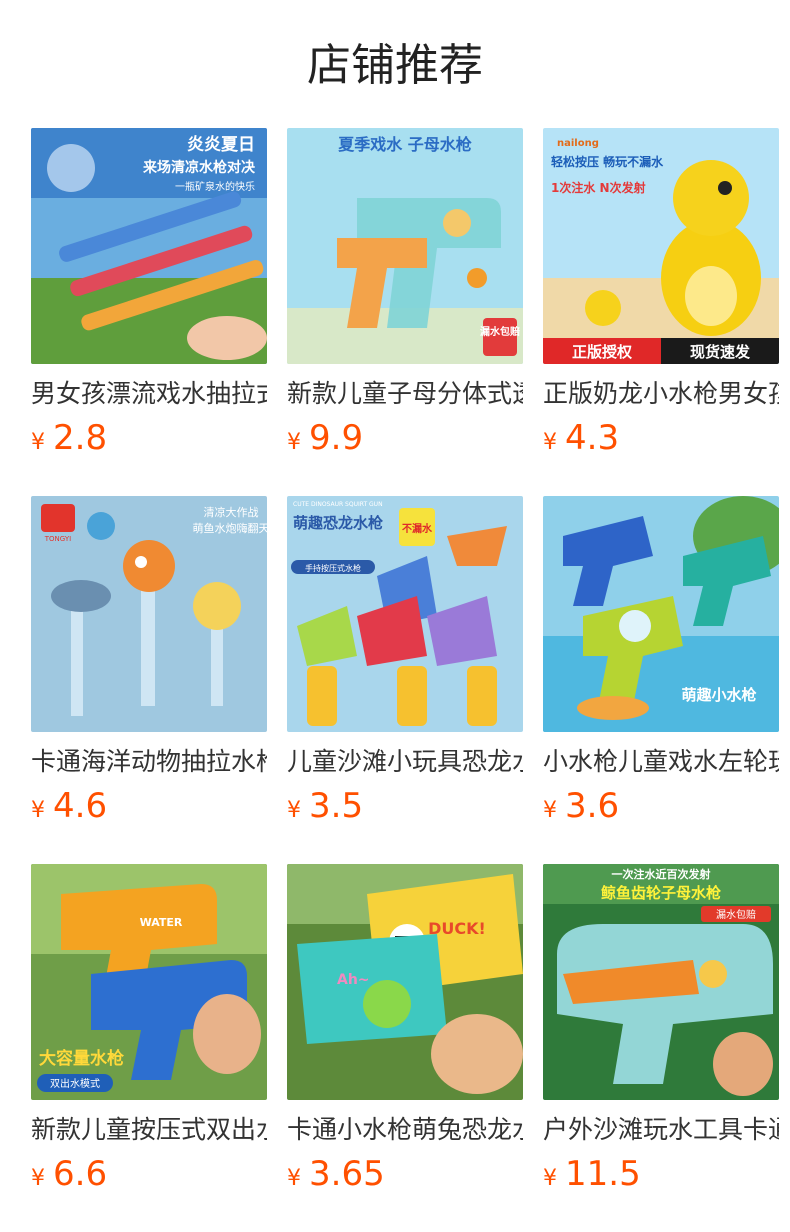  What do you see at coordinates (718, 695) in the screenshot?
I see `banner-text: 萌趣小水枪` at bounding box center [718, 695].